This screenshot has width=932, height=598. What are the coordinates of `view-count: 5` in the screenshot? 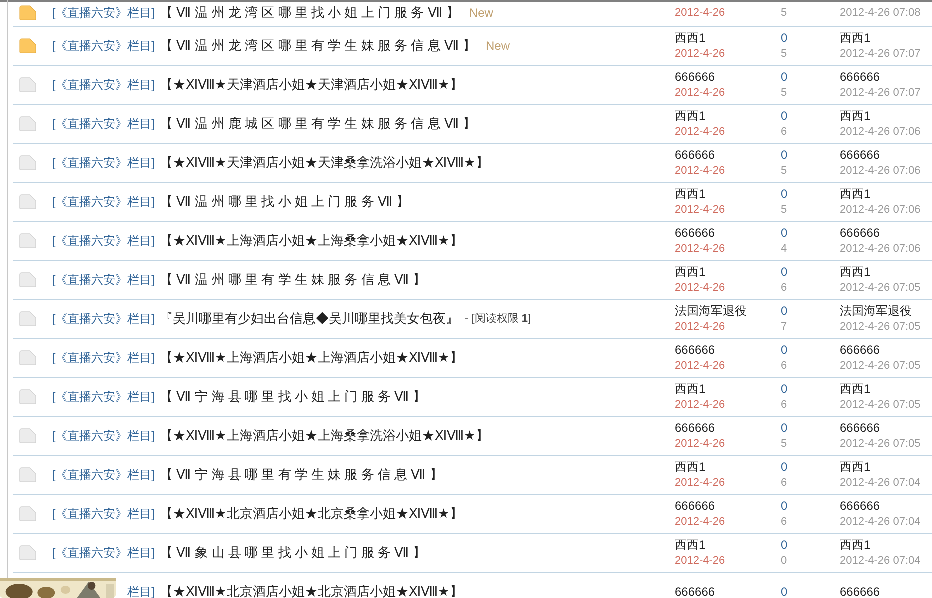 It's located at (784, 93).